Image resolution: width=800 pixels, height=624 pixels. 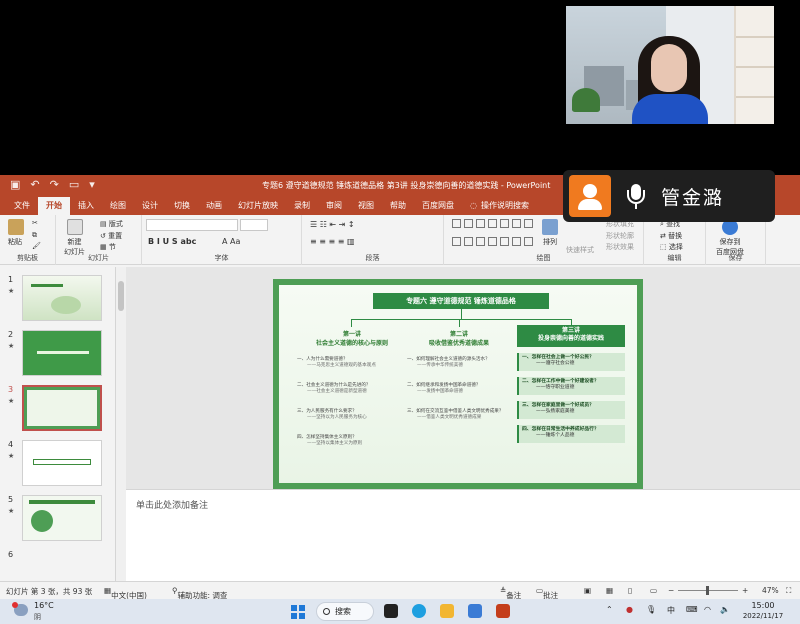 What do you see at coordinates (725, 609) in the screenshot?
I see `volume-icon: 🔈` at bounding box center [725, 609].